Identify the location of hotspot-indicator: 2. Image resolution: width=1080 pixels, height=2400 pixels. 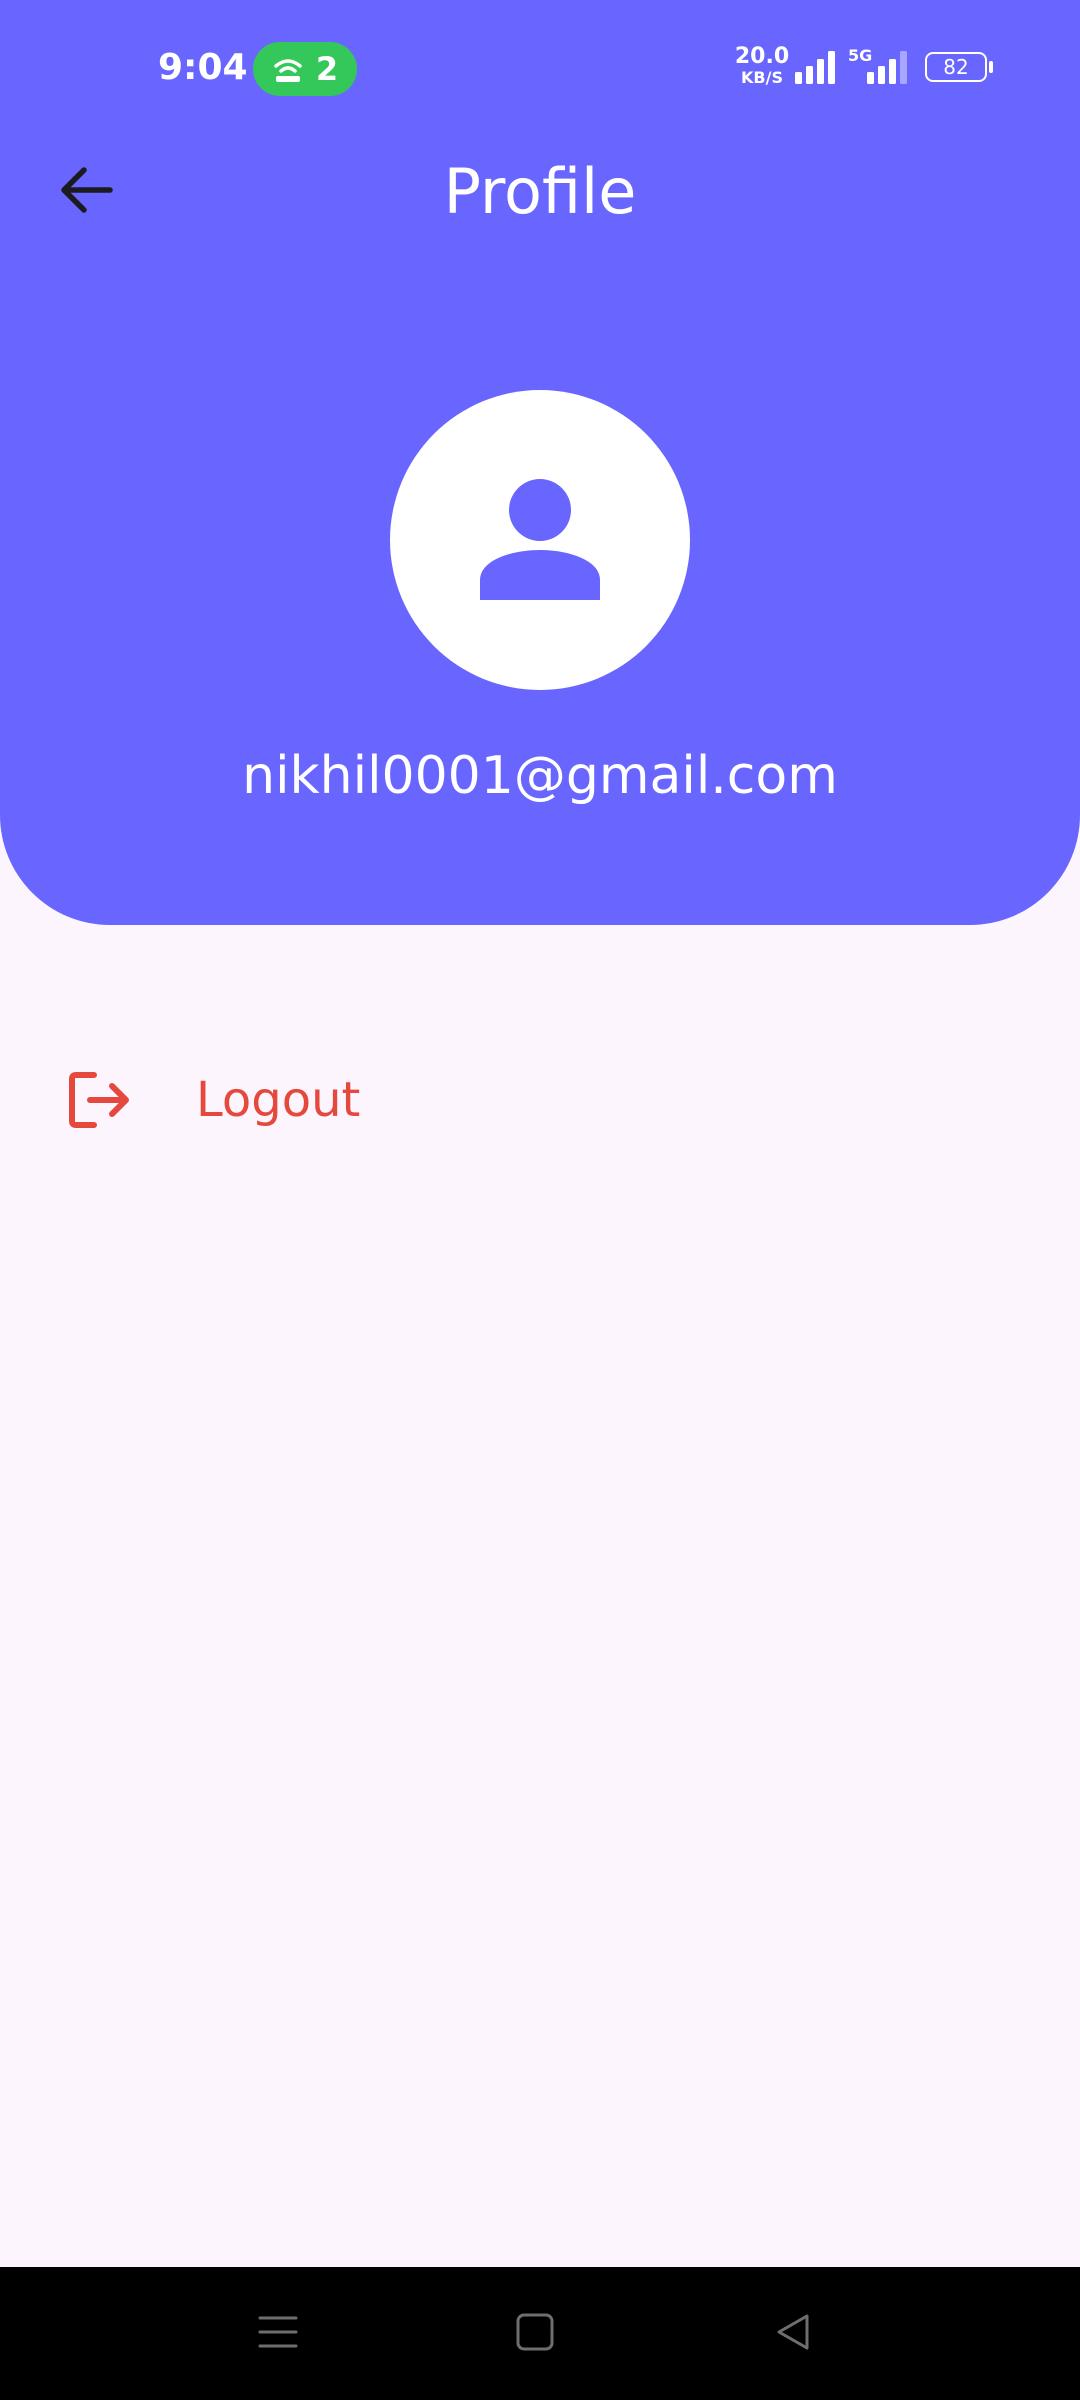
(305, 69).